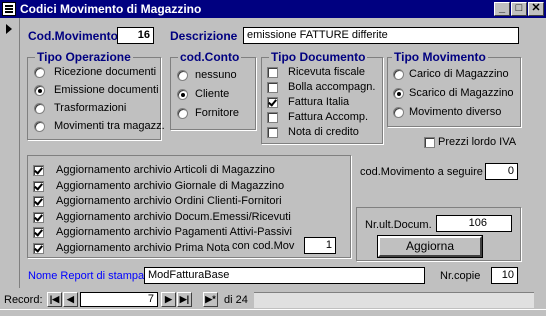 The width and height of the screenshot is (546, 316). What do you see at coordinates (109, 126) in the screenshot?
I see `tipo-operazione-option-label: Movimenti tra magazz.` at bounding box center [109, 126].